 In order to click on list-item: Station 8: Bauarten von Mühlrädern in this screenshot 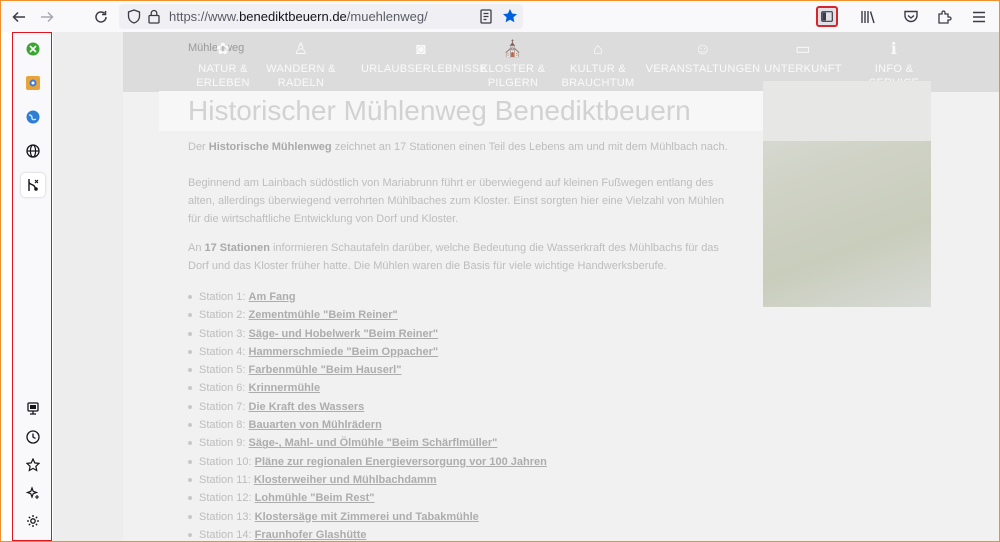, I will do `click(367, 425)`.